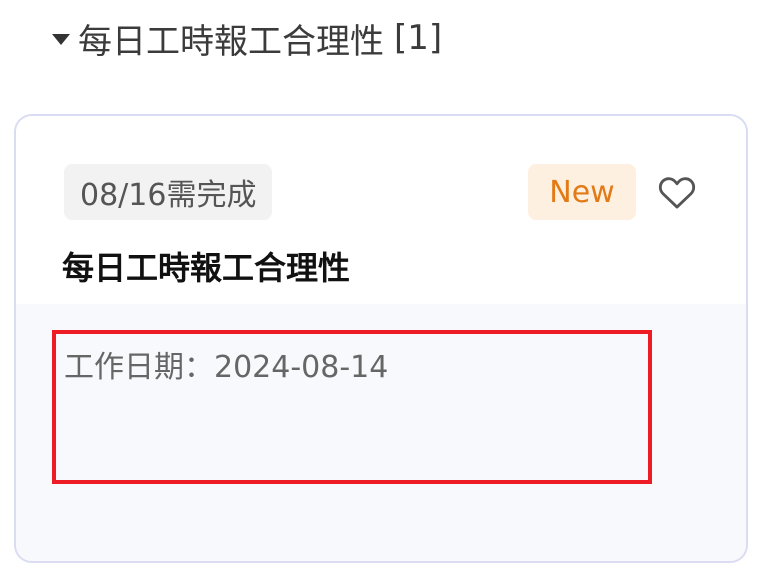 This screenshot has height=573, width=760. What do you see at coordinates (418, 38) in the screenshot?
I see `section-count: [1]` at bounding box center [418, 38].